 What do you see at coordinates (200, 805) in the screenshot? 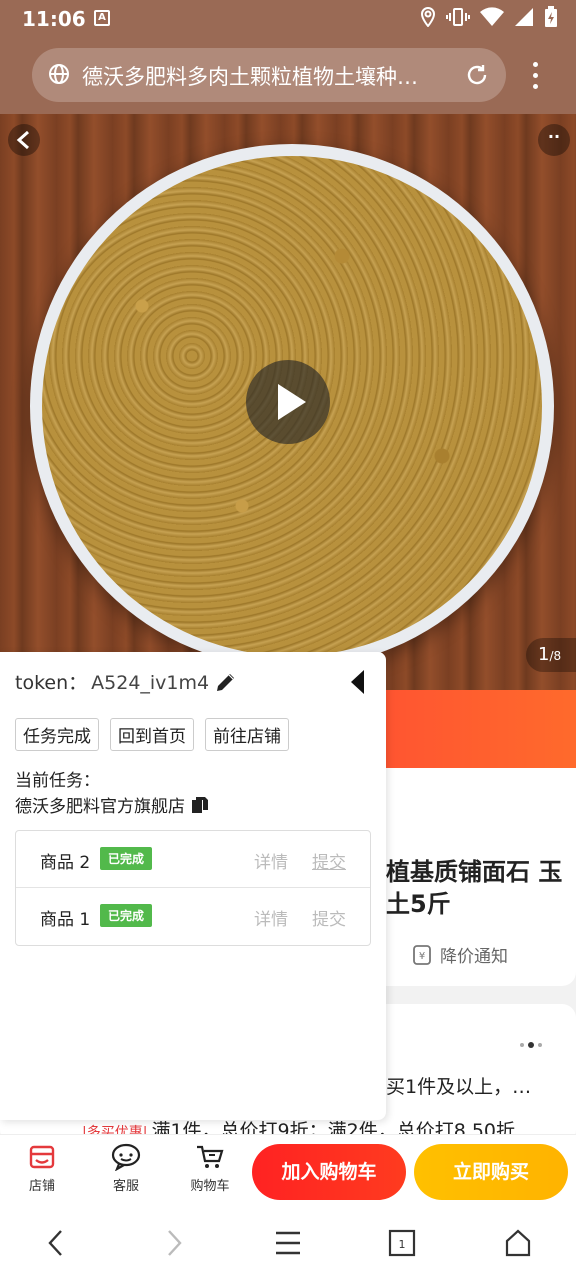
I see `copy-icon` at bounding box center [200, 805].